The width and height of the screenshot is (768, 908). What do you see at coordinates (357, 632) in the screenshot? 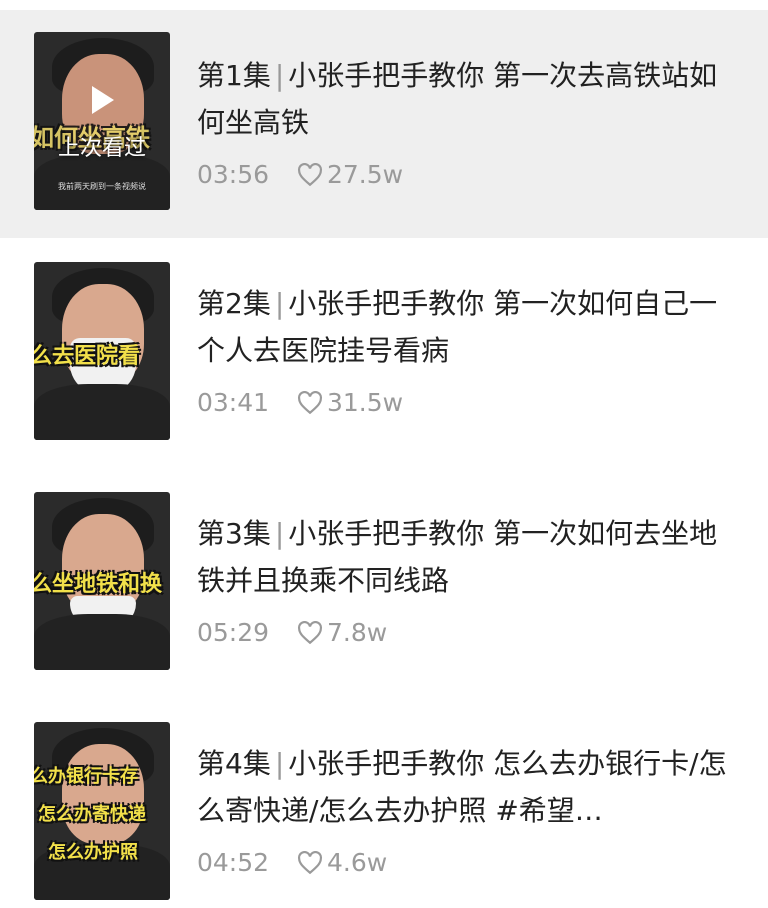
I see `like-count: 7.8w` at bounding box center [357, 632].